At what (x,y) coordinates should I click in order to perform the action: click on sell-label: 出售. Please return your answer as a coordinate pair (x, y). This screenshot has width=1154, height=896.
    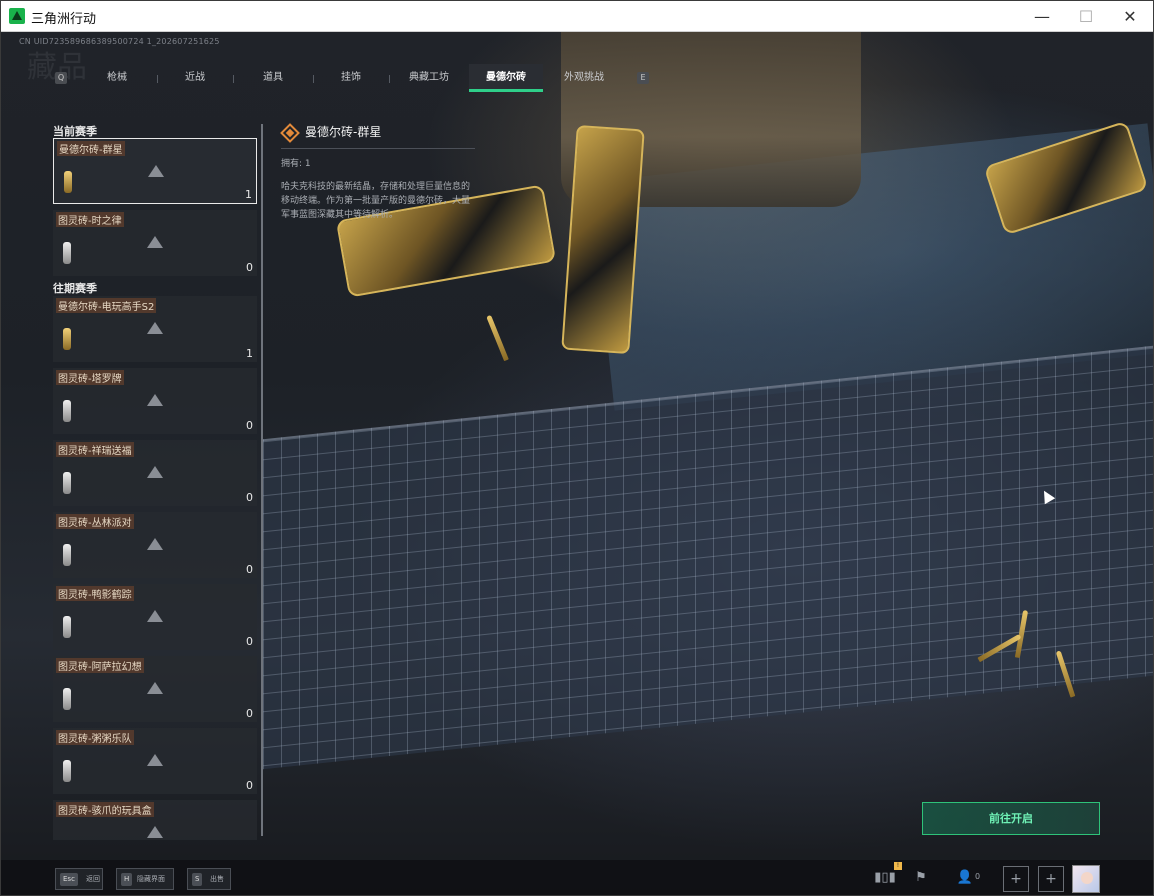
    Looking at the image, I should click on (217, 879).